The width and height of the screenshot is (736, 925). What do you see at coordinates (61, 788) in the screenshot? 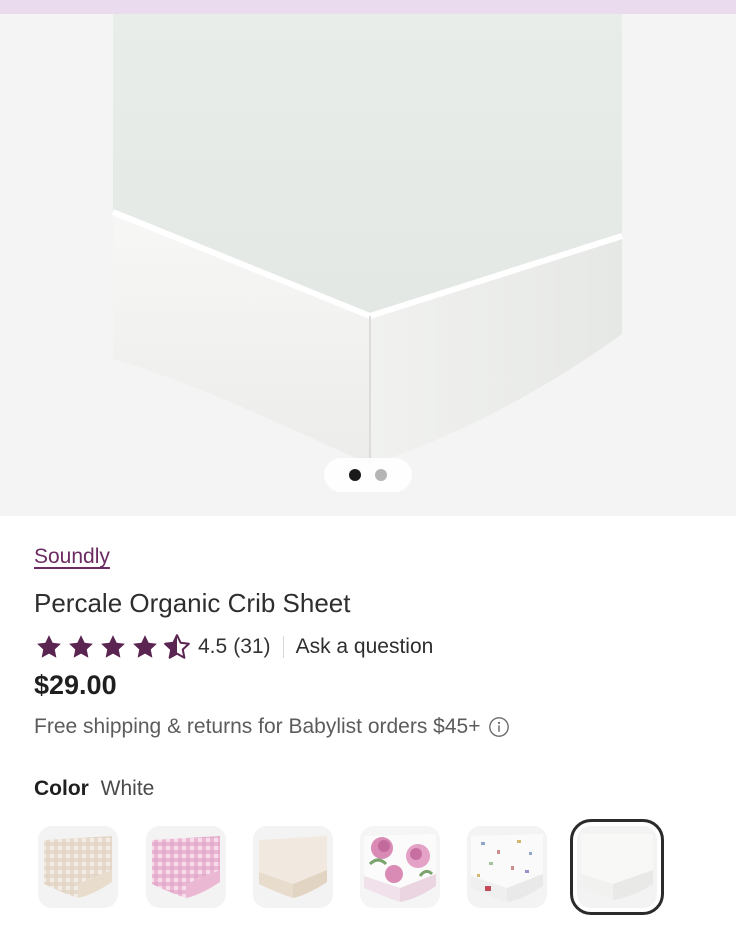
I see `color-label: Color` at bounding box center [61, 788].